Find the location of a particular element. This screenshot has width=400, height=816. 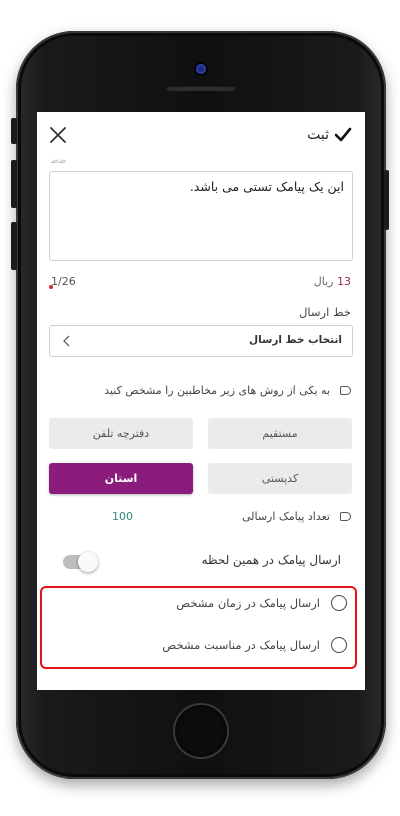

toggle-knob is located at coordinates (88, 562).